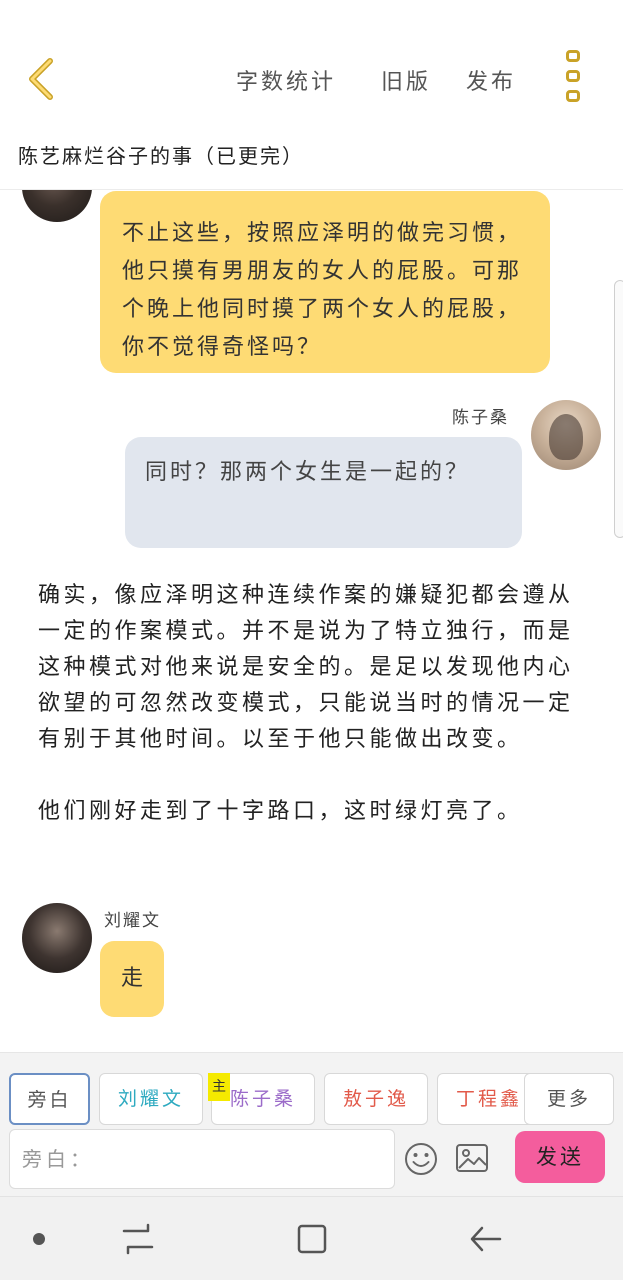  I want to click on role-tab-aoziyi: 敖子逸, so click(376, 1099).